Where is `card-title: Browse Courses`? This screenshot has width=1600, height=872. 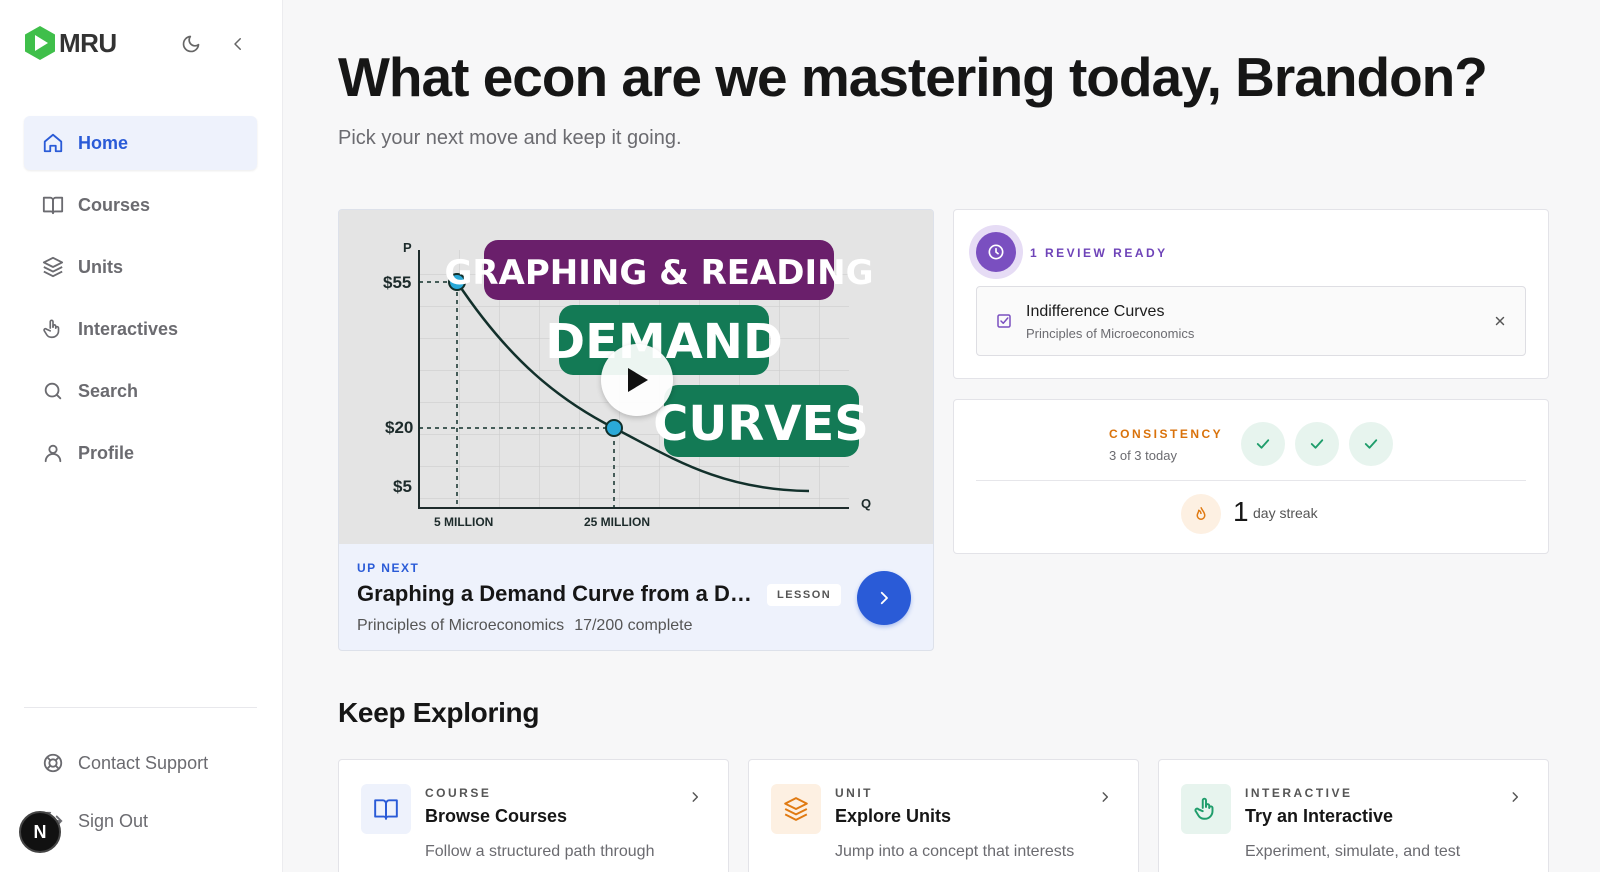
card-title: Browse Courses is located at coordinates (496, 816).